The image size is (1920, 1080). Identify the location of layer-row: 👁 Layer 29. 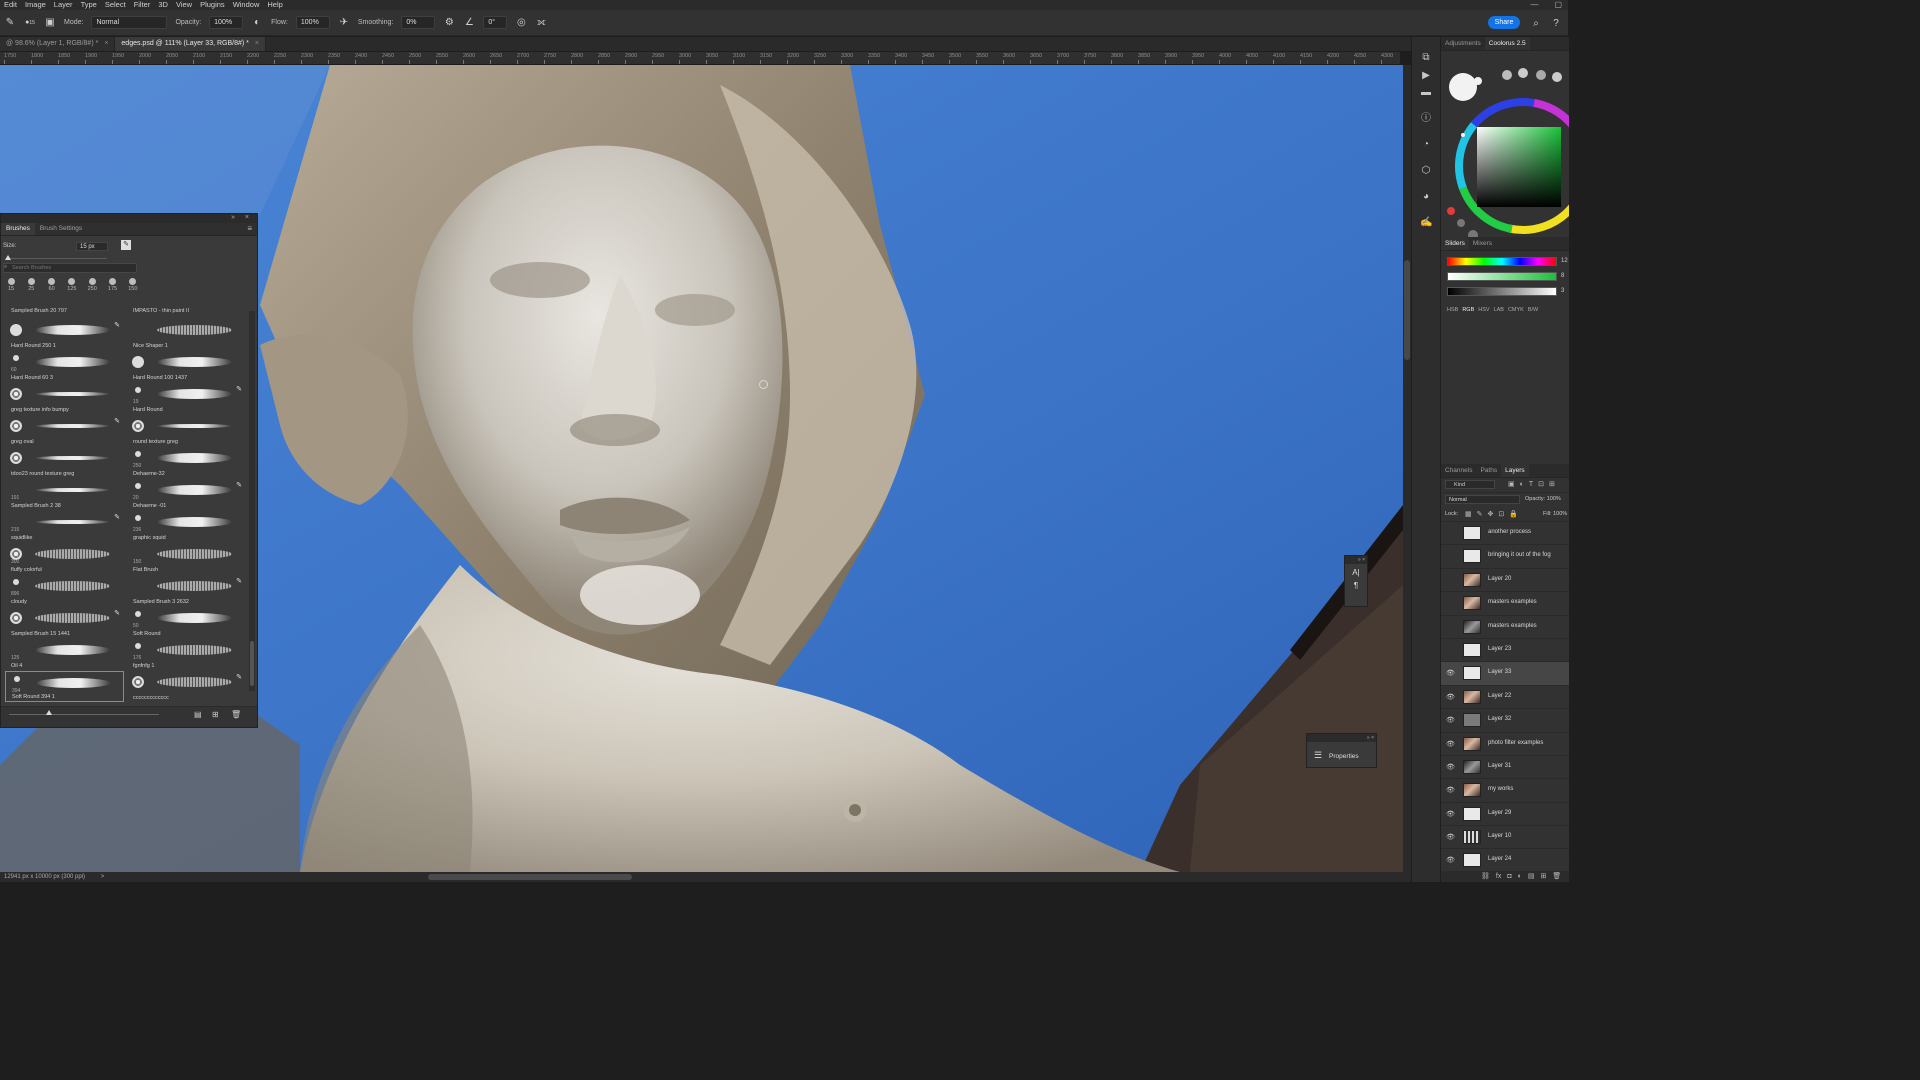
(1505, 815).